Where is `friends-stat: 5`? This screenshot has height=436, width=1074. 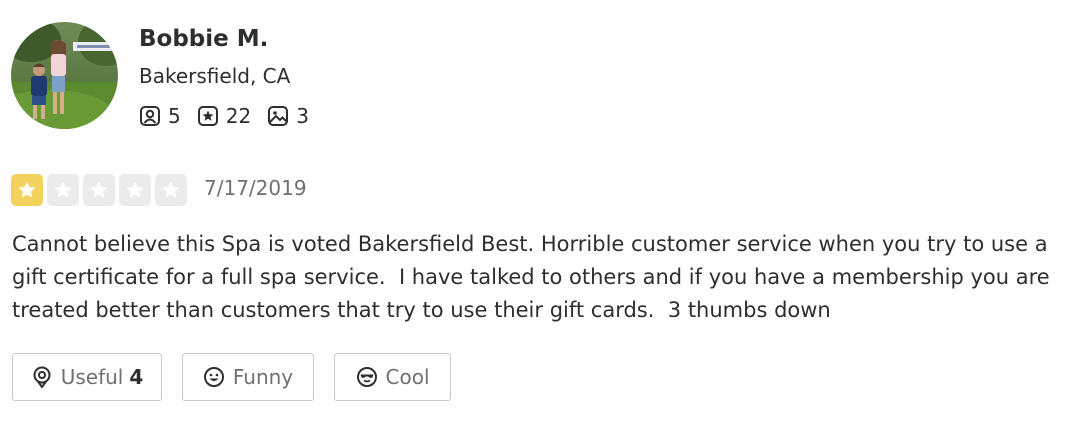
friends-stat: 5 is located at coordinates (160, 116).